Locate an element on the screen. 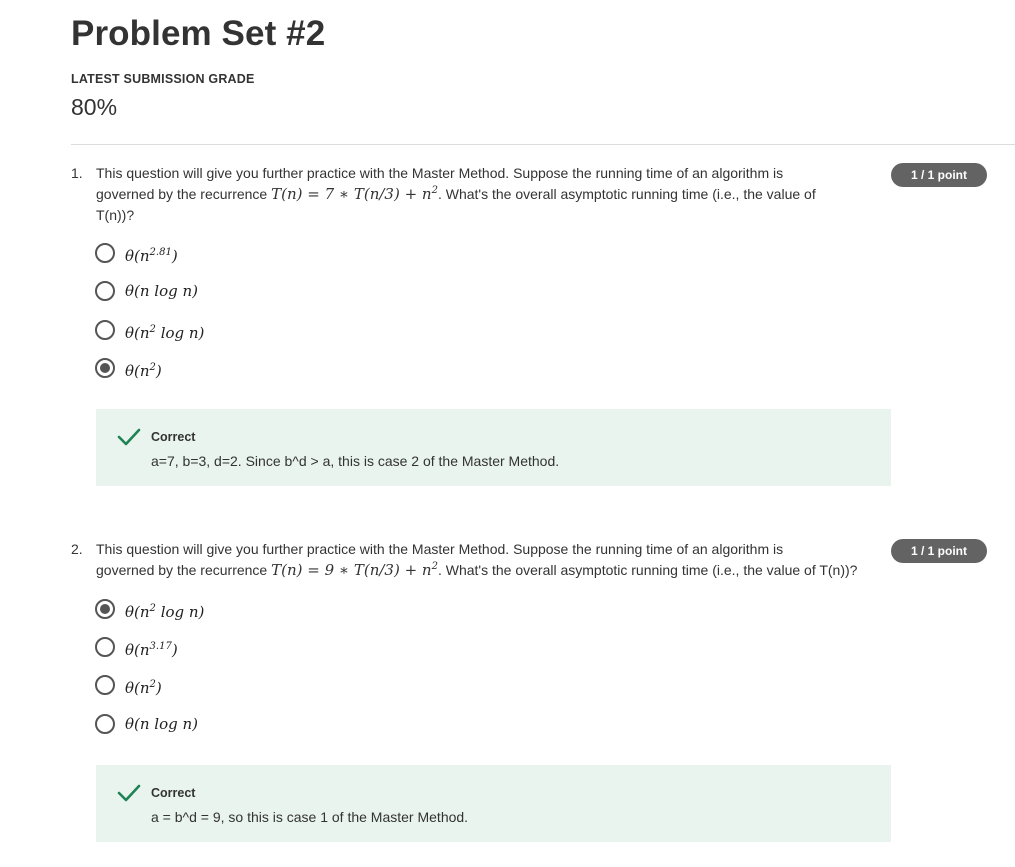  recurrence-formula-text: T(n) = 7 ∗ T(n/3) + n is located at coordinates (351, 194).